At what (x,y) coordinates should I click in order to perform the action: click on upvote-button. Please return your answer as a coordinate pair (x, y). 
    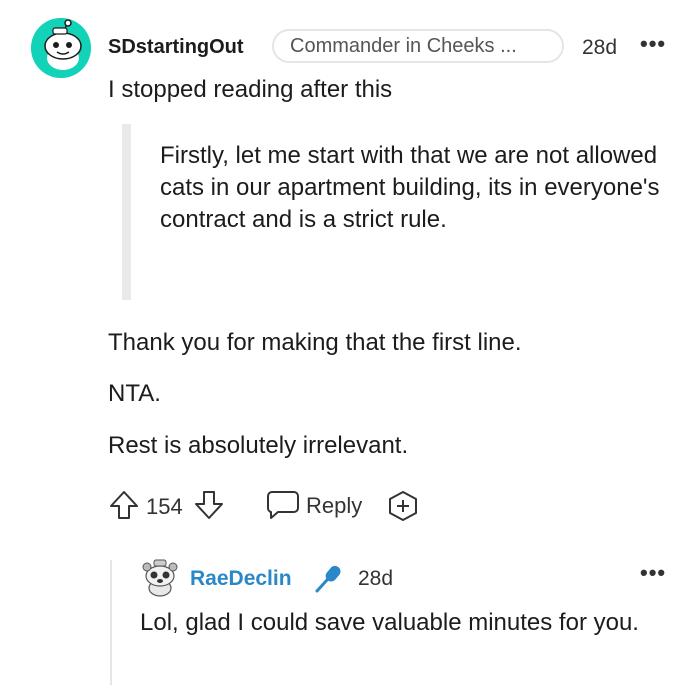
    Looking at the image, I should click on (124, 507).